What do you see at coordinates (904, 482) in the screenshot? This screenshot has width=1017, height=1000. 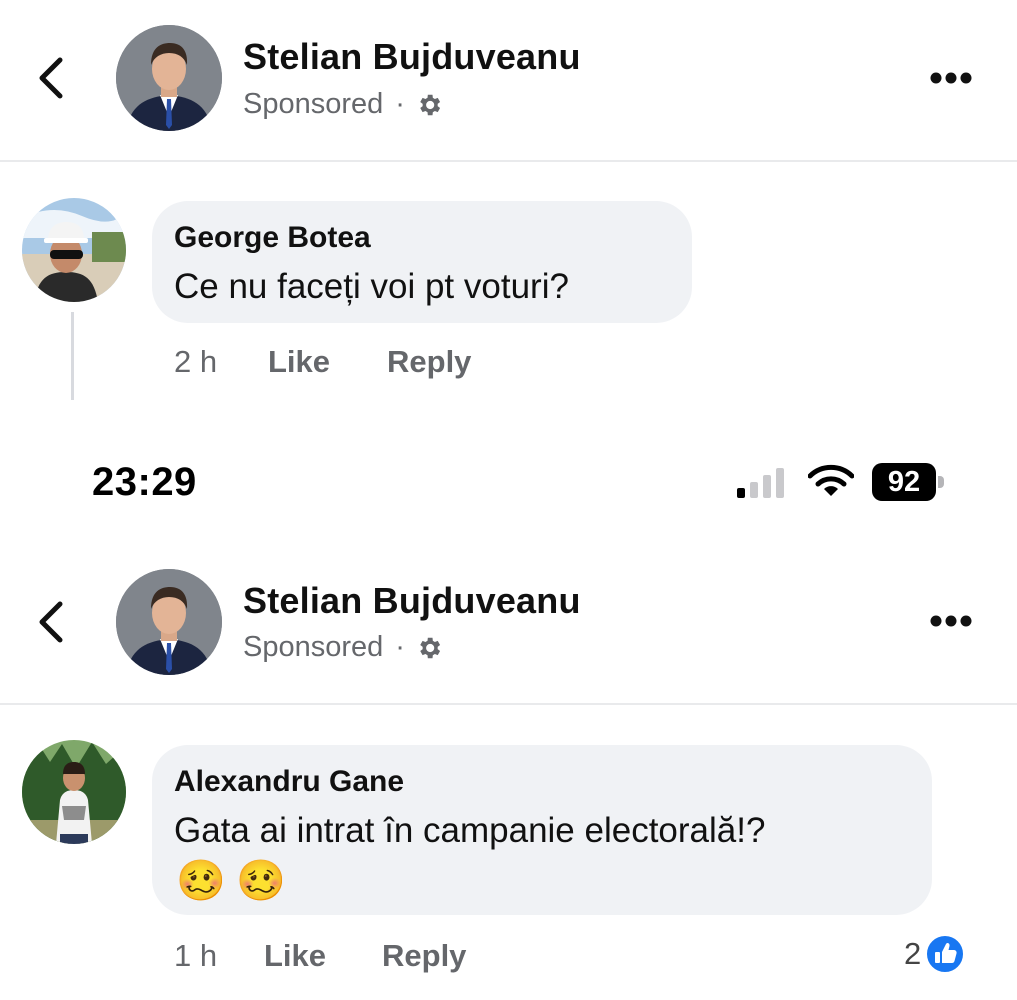 I see `battery-level: 92` at bounding box center [904, 482].